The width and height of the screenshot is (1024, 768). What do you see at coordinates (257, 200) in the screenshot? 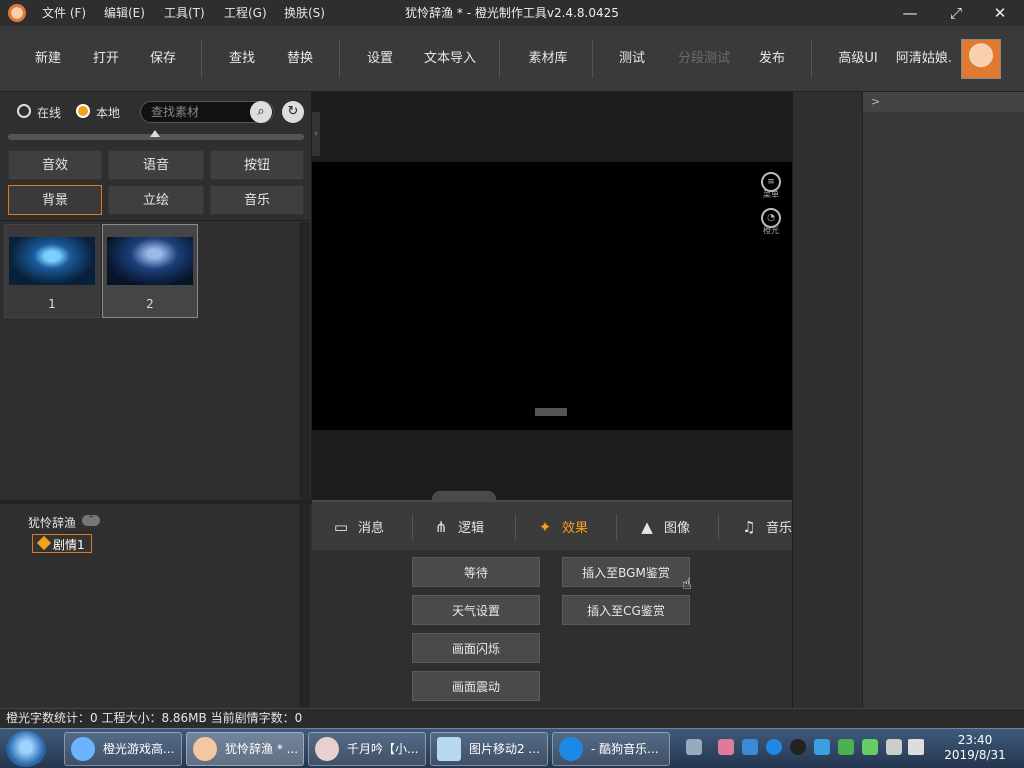
I see `category-music: 音乐` at bounding box center [257, 200].